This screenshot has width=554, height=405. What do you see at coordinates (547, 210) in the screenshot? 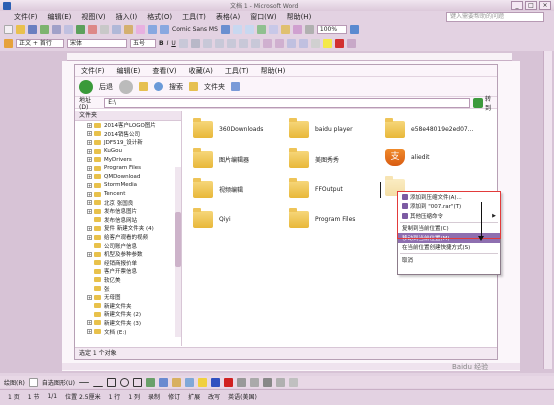
I see `vertical-scrollbar` at bounding box center [547, 210].